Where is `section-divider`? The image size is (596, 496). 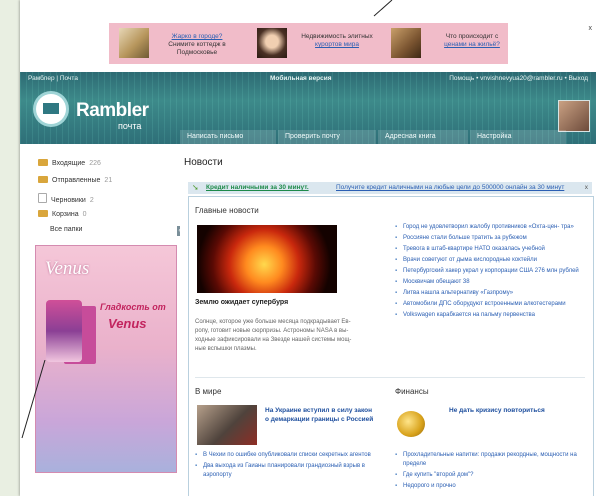
section-divider is located at coordinates (390, 377).